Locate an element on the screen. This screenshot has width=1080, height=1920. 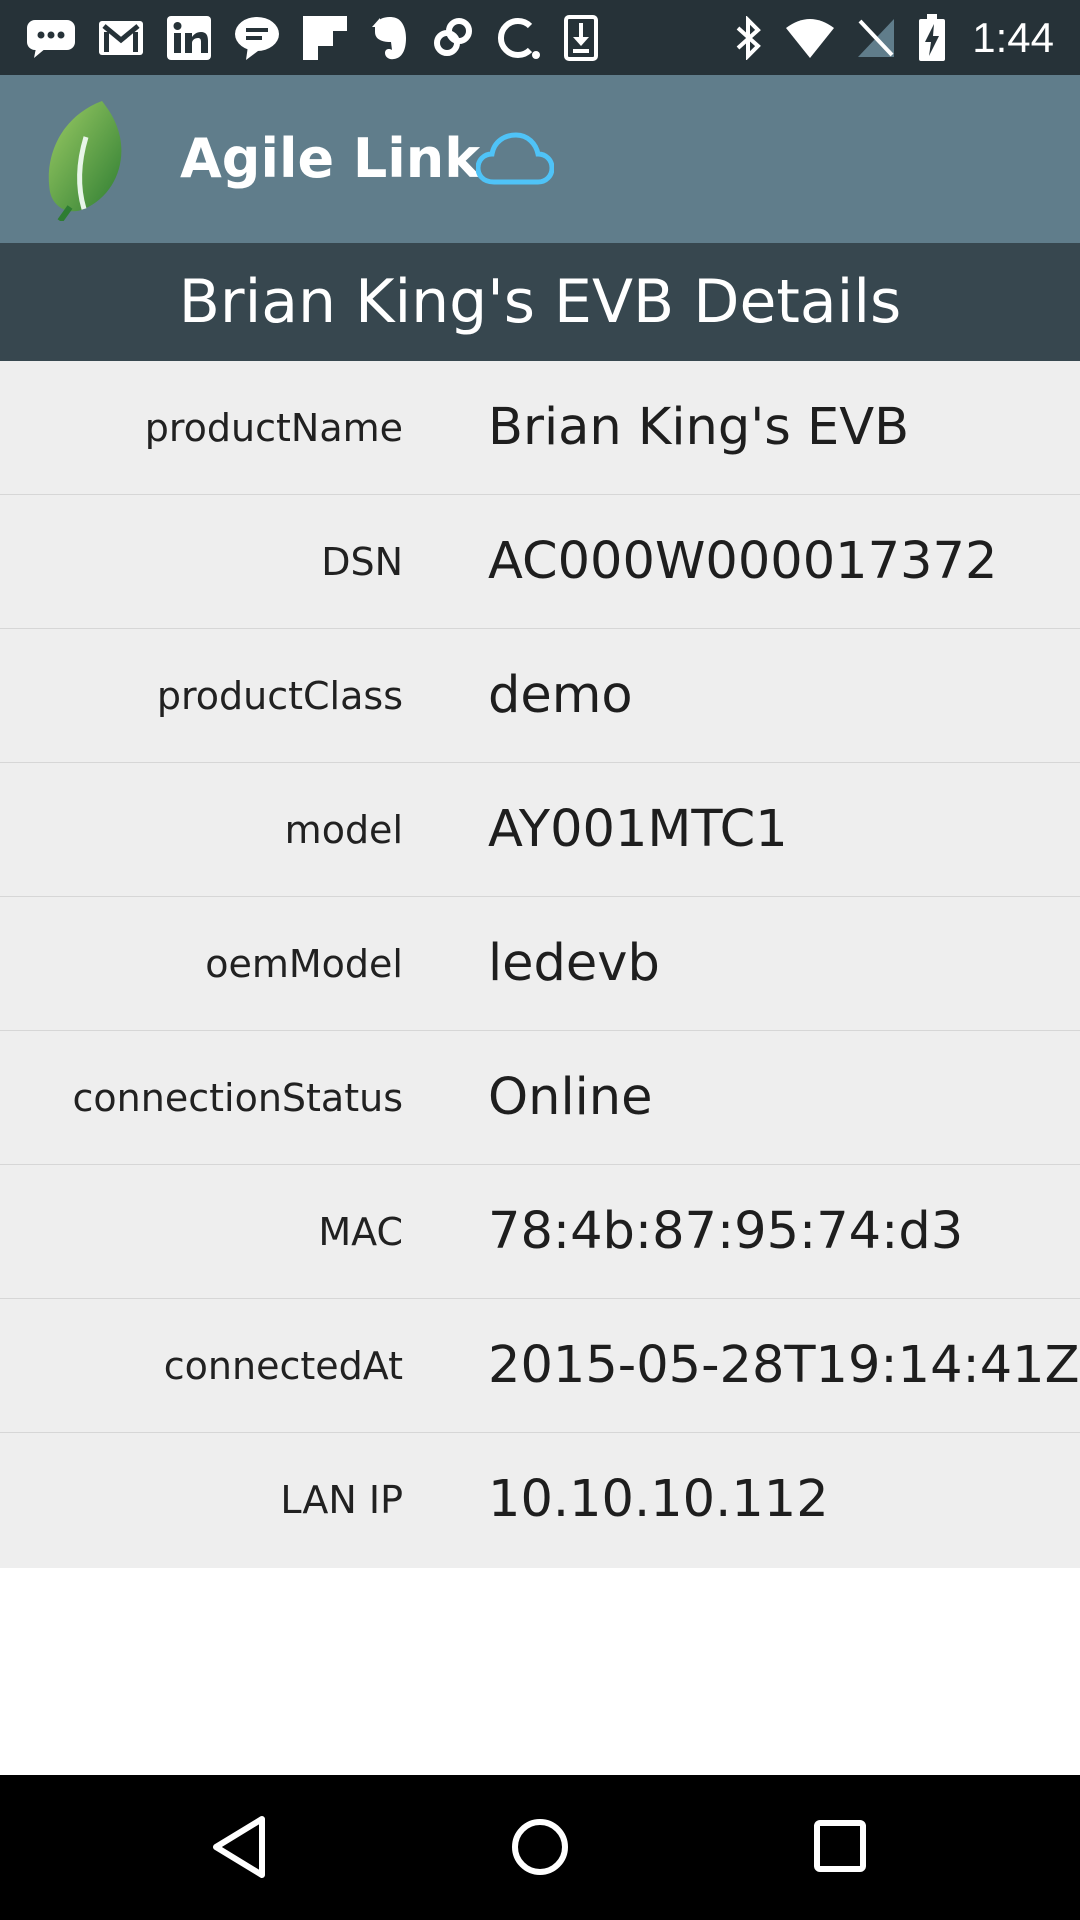
app-bar: Agile Link is located at coordinates (540, 159).